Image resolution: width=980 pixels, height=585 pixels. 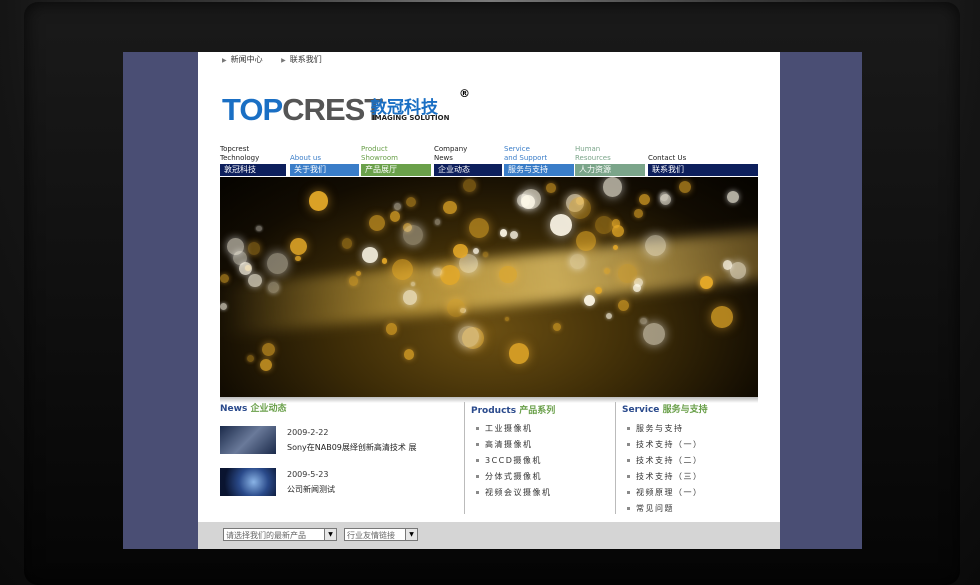 I want to click on top-links: ▶ 新闻中心 ▶ 联系我们, so click(x=280, y=59).